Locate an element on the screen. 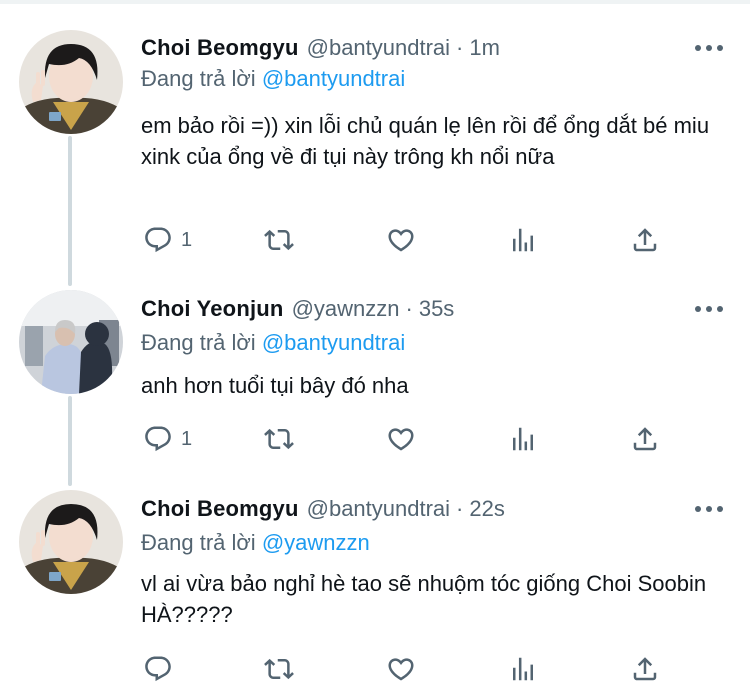 The width and height of the screenshot is (750, 698). display-name: Choi Yeonjun is located at coordinates (212, 309).